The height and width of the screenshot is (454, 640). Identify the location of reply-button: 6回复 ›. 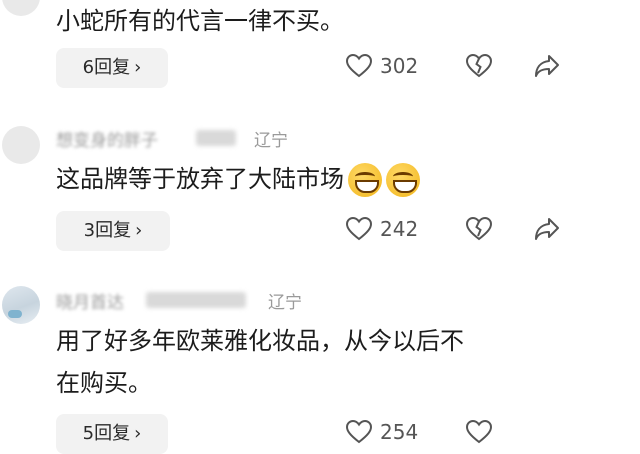
(112, 68).